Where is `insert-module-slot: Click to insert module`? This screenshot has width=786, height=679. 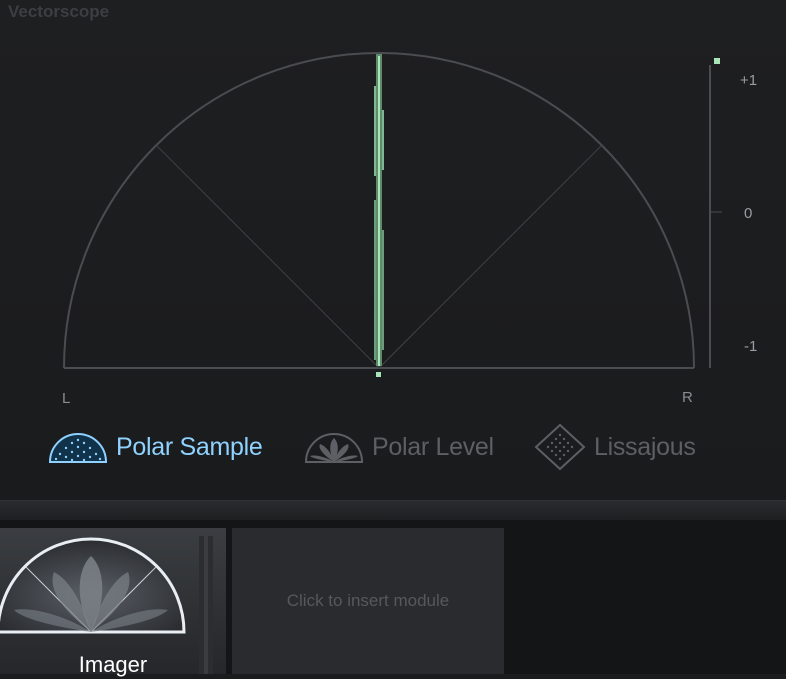
insert-module-slot: Click to insert module is located at coordinates (368, 601).